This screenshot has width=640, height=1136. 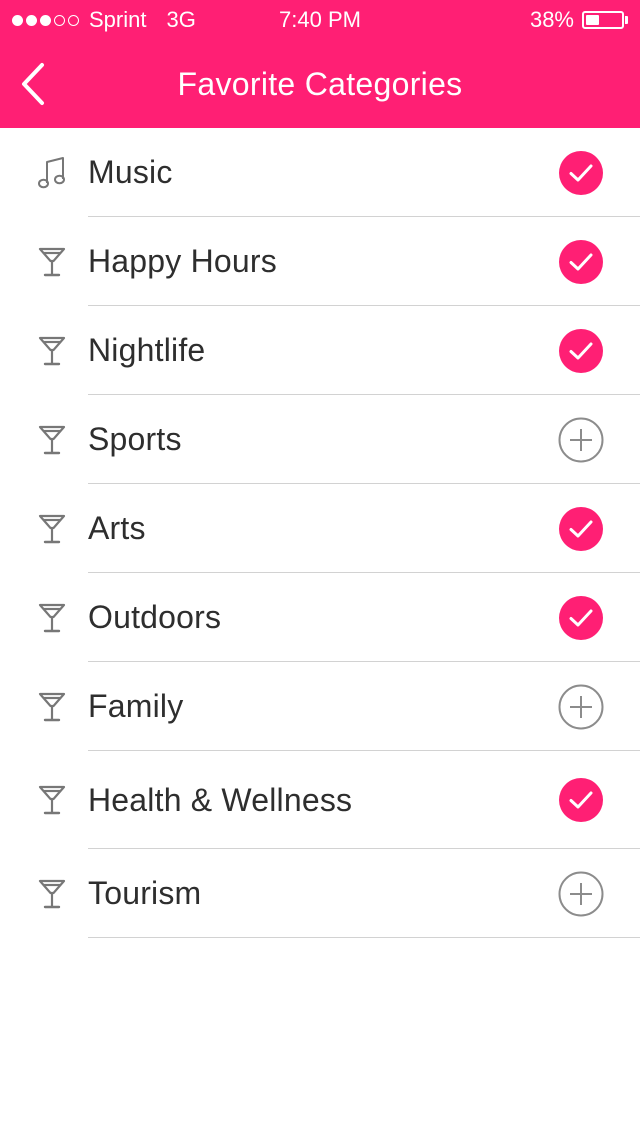 What do you see at coordinates (579, 20) in the screenshot?
I see `status-right: 38%` at bounding box center [579, 20].